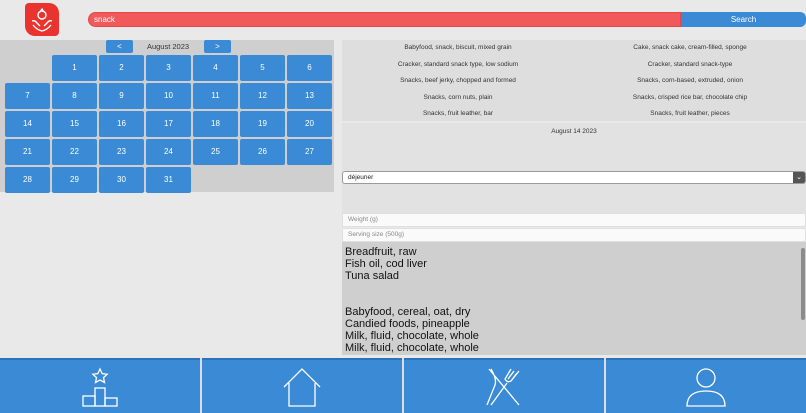 The image size is (806, 413). I want to click on food-list-item: Breadfruit, raw, so click(574, 252).